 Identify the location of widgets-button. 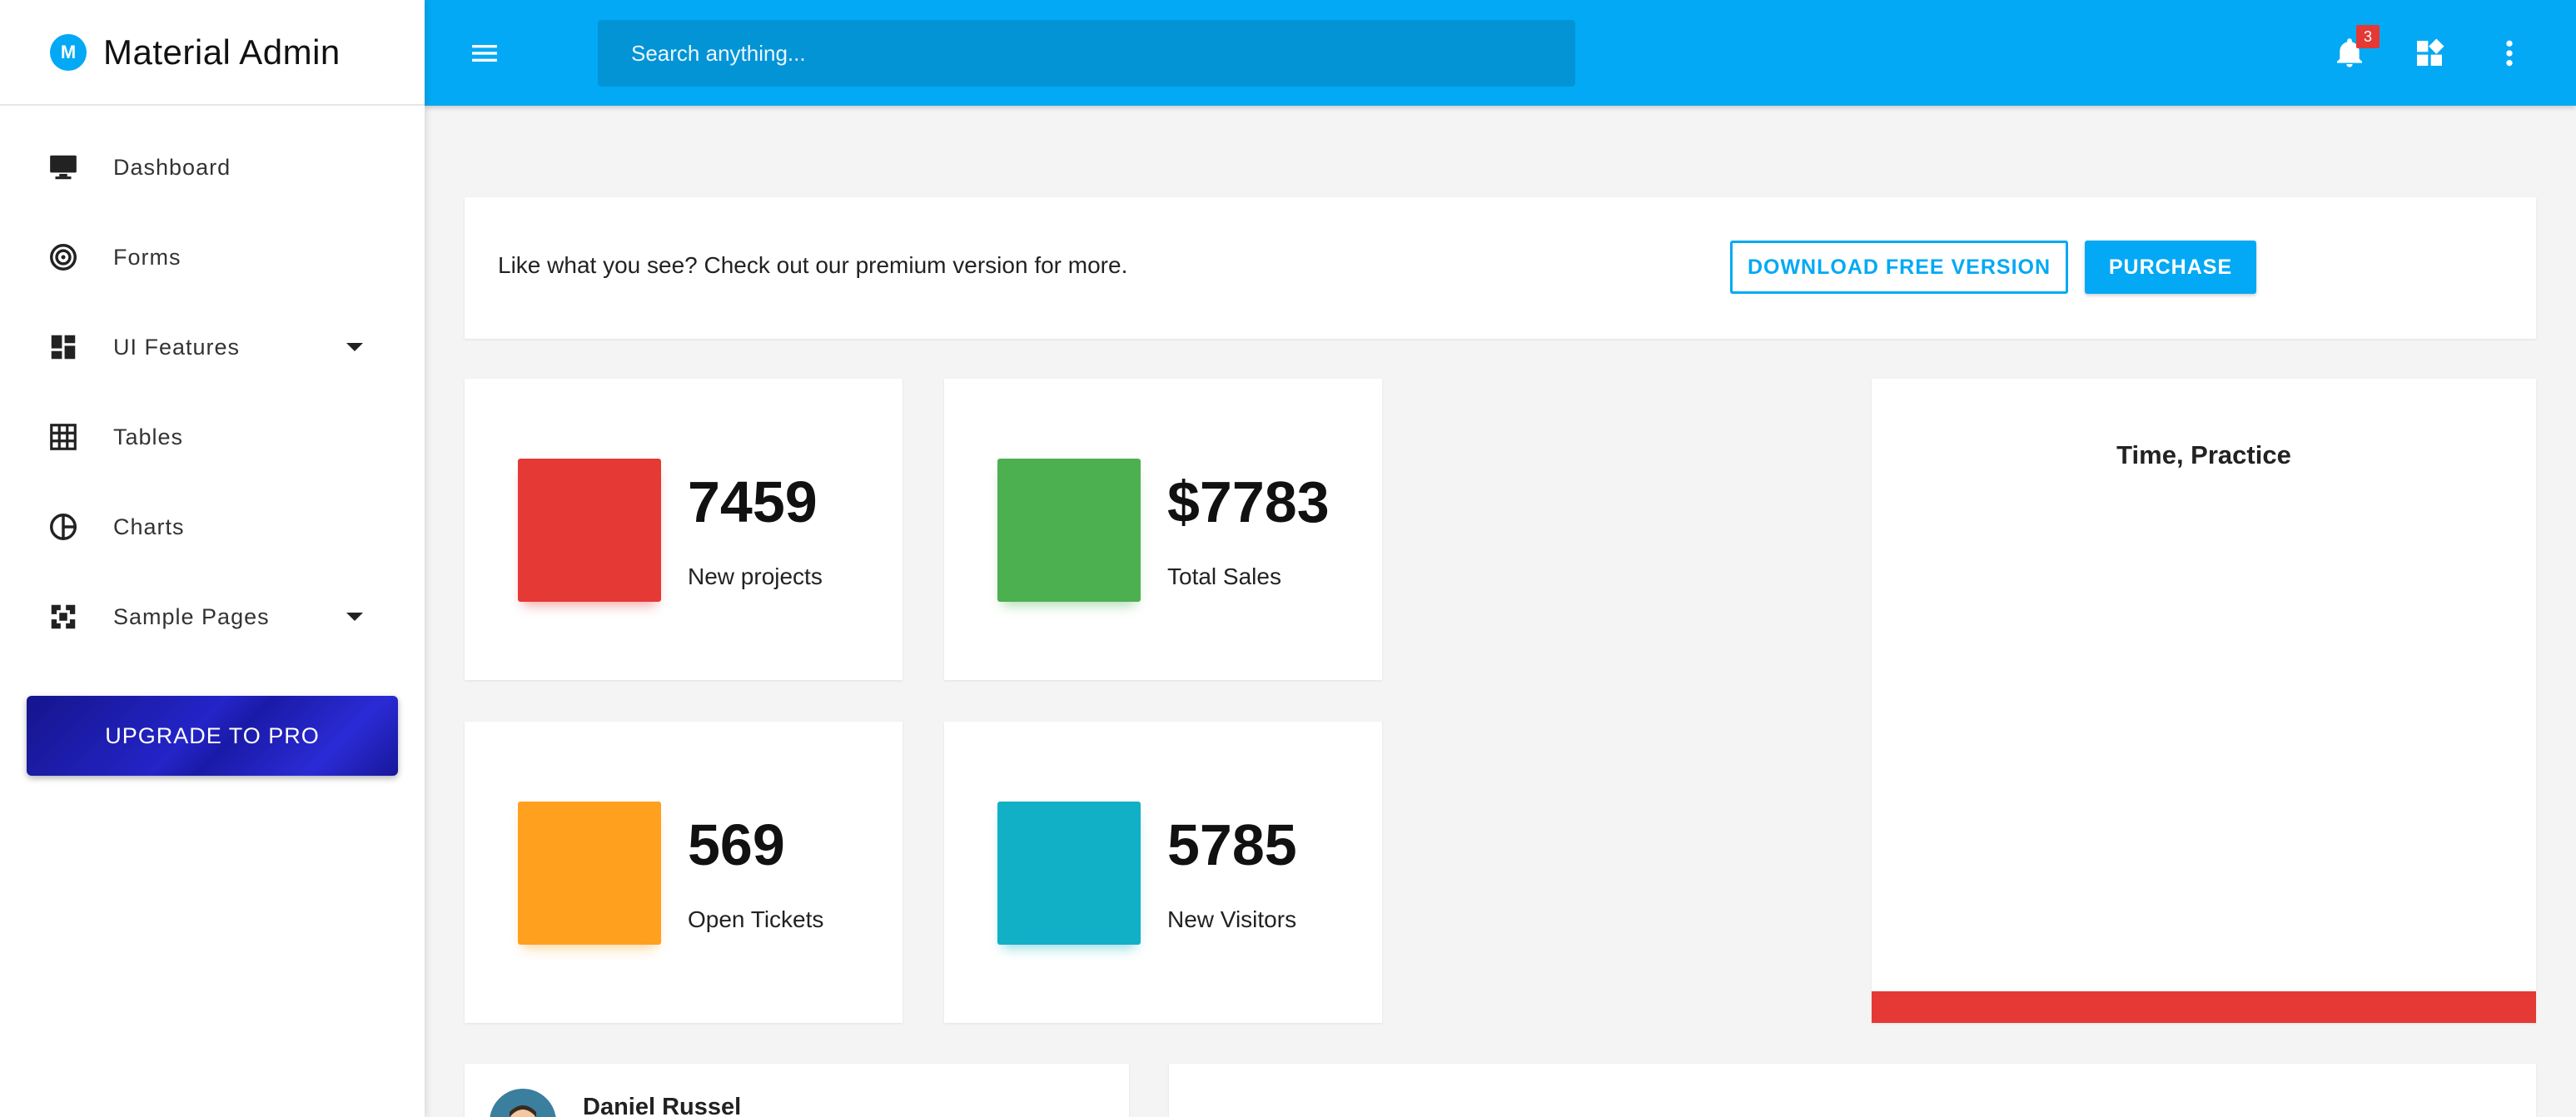
(2429, 54).